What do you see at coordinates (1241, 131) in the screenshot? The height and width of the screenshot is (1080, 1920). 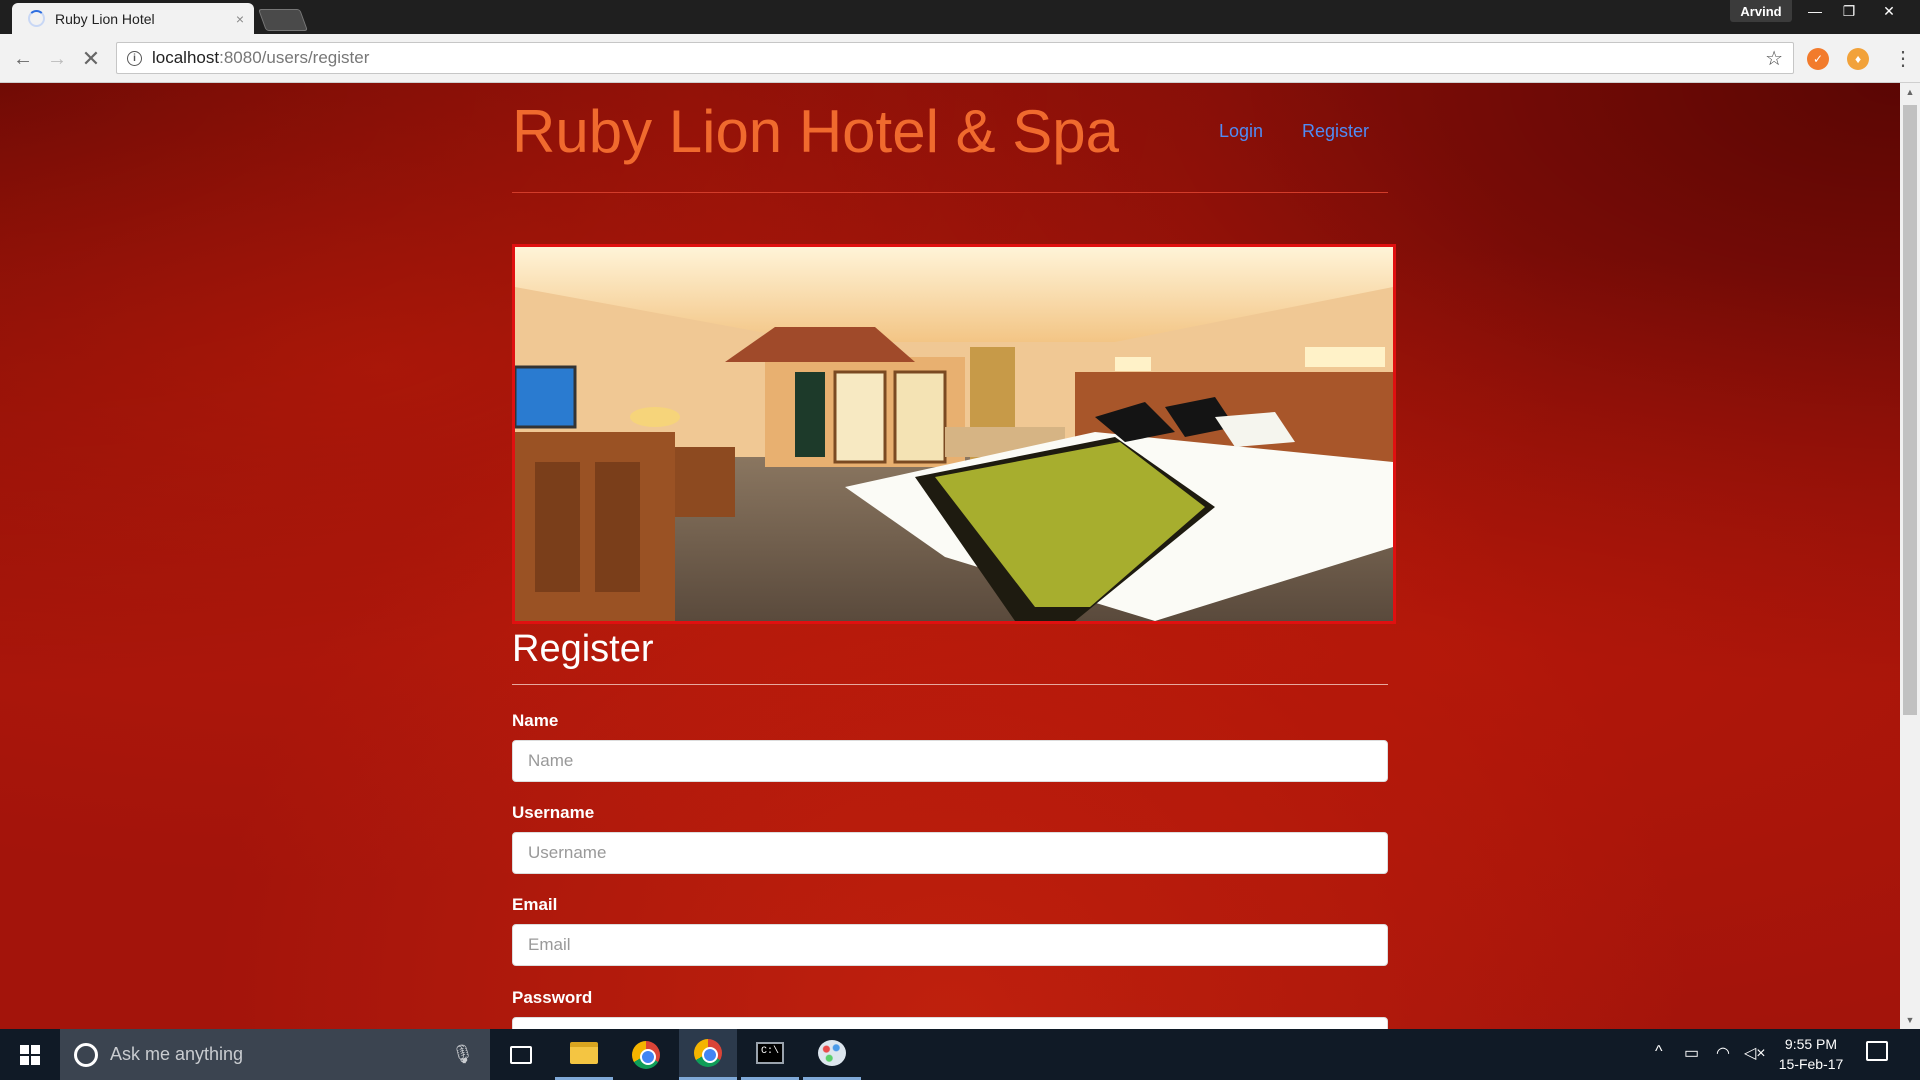 I see `nav-login-link: Login` at bounding box center [1241, 131].